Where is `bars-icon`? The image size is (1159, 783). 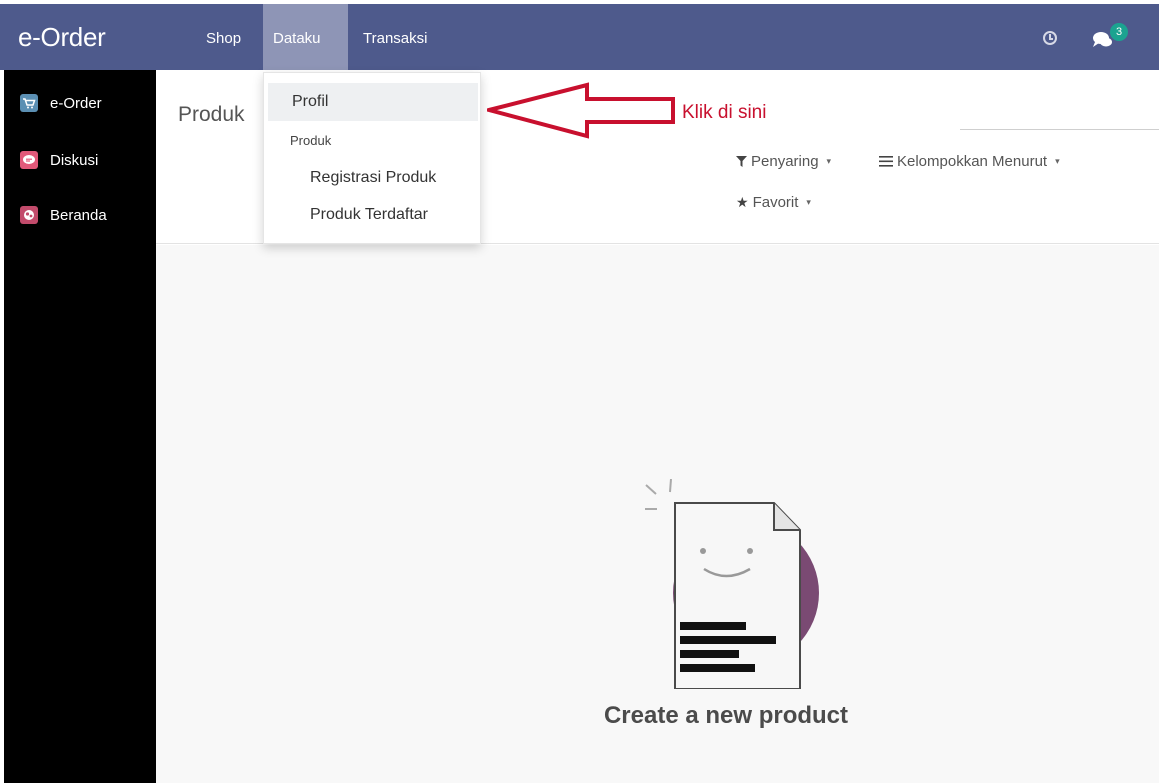
bars-icon is located at coordinates (886, 162).